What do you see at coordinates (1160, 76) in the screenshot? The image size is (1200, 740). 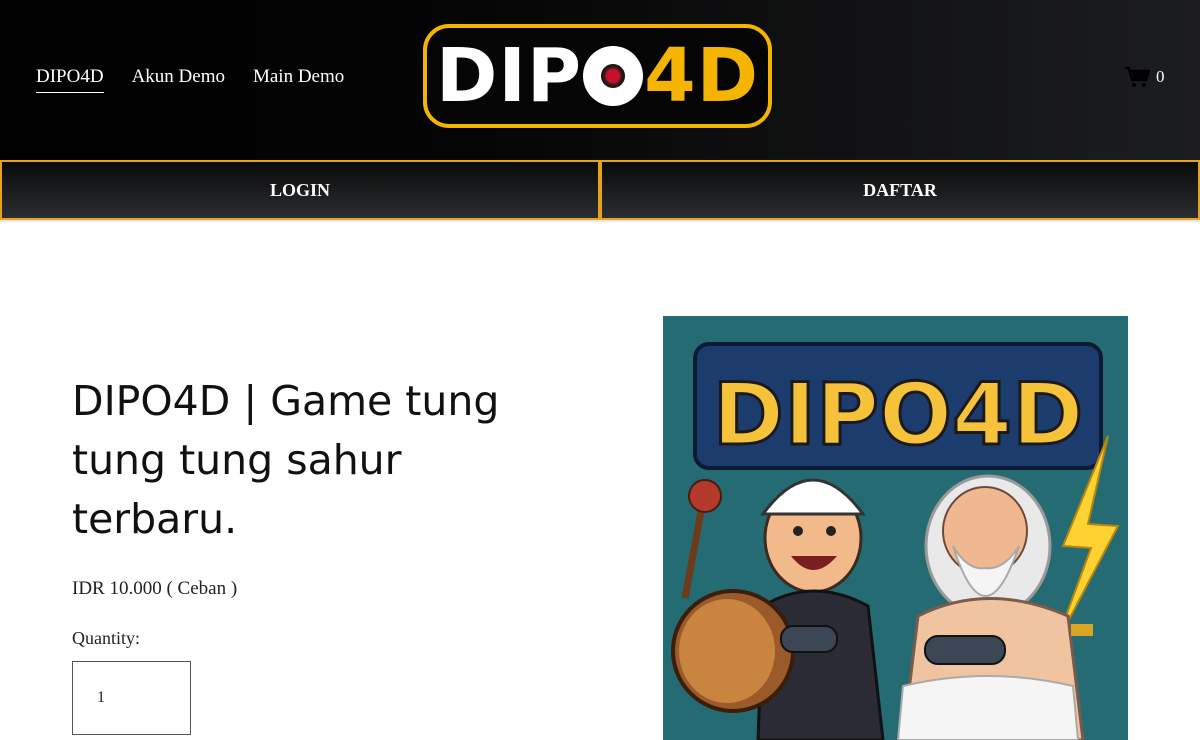 I see `cart-count: 0` at bounding box center [1160, 76].